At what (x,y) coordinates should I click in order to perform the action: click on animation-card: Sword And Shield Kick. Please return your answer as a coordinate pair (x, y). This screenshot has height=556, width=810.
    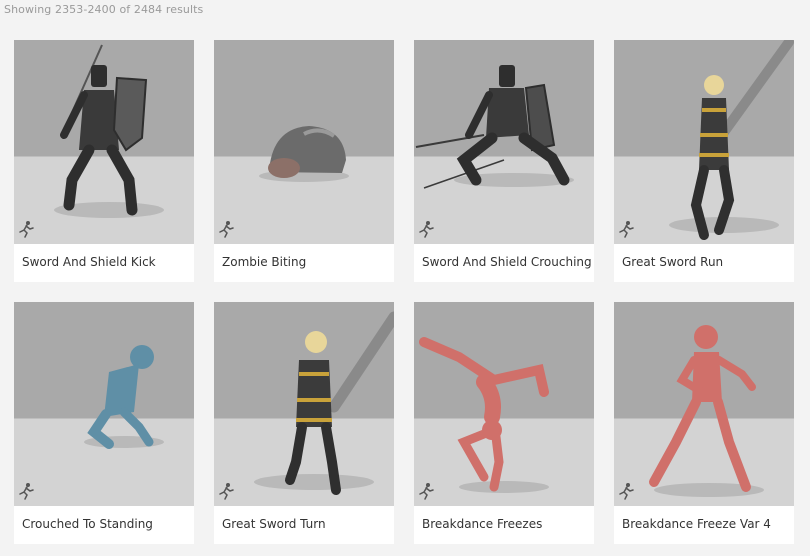
    Looking at the image, I should click on (104, 161).